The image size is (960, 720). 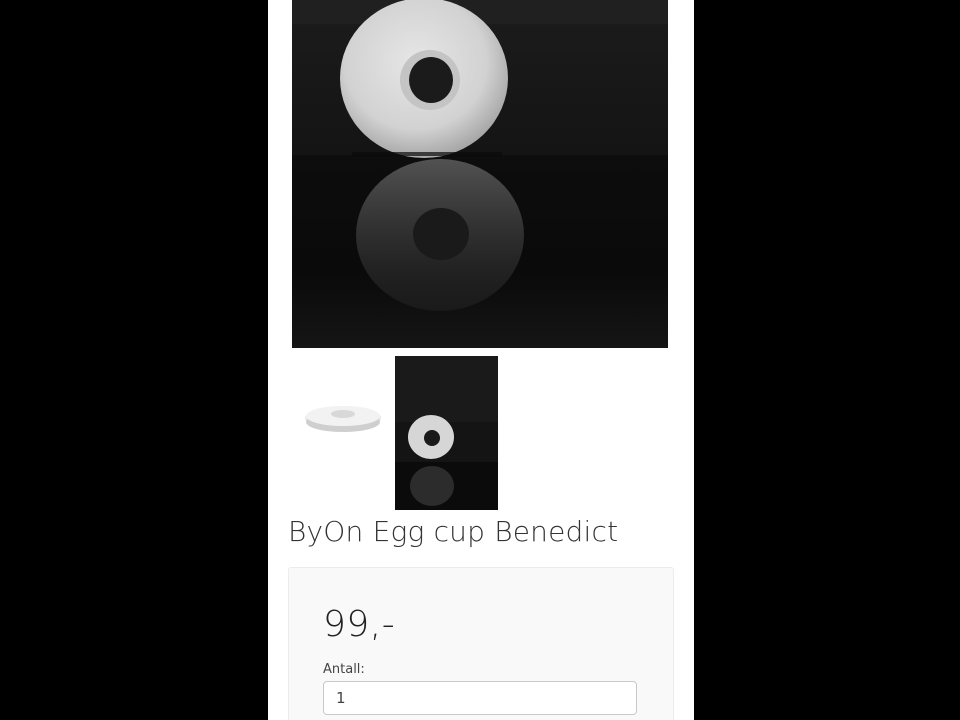 What do you see at coordinates (343, 419) in the screenshot?
I see `egg-cup-white-graphic` at bounding box center [343, 419].